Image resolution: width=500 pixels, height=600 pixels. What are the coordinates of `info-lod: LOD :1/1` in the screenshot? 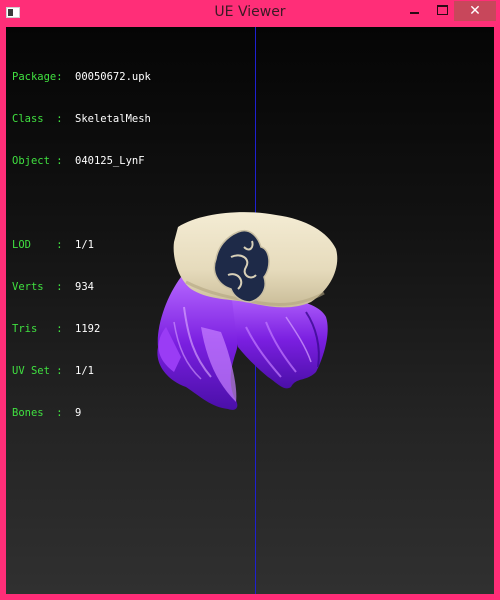 It's located at (53, 245).